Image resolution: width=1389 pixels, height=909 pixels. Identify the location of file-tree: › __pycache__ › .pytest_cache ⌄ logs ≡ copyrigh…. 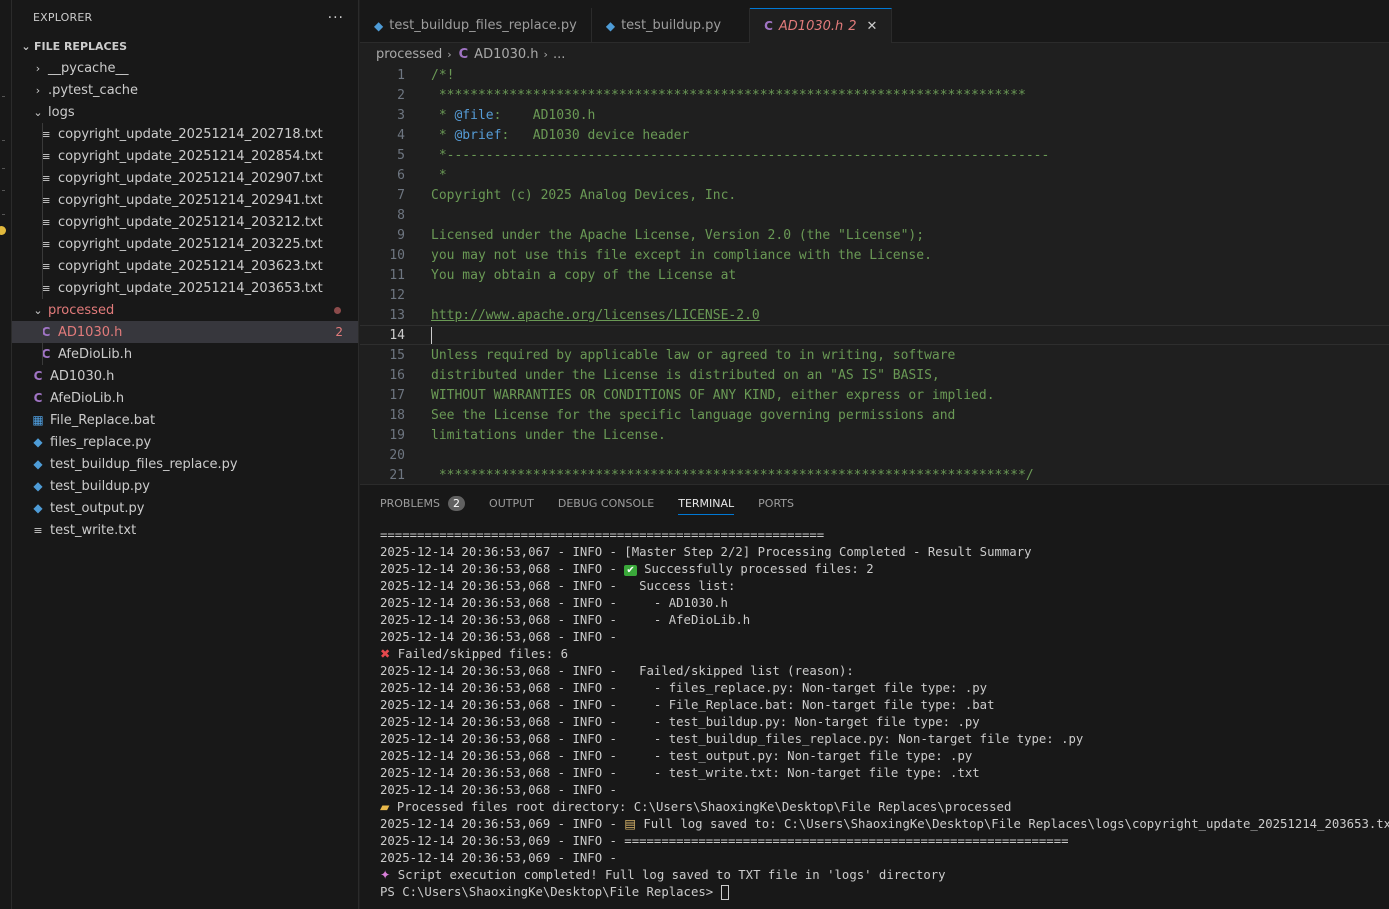
(185, 299).